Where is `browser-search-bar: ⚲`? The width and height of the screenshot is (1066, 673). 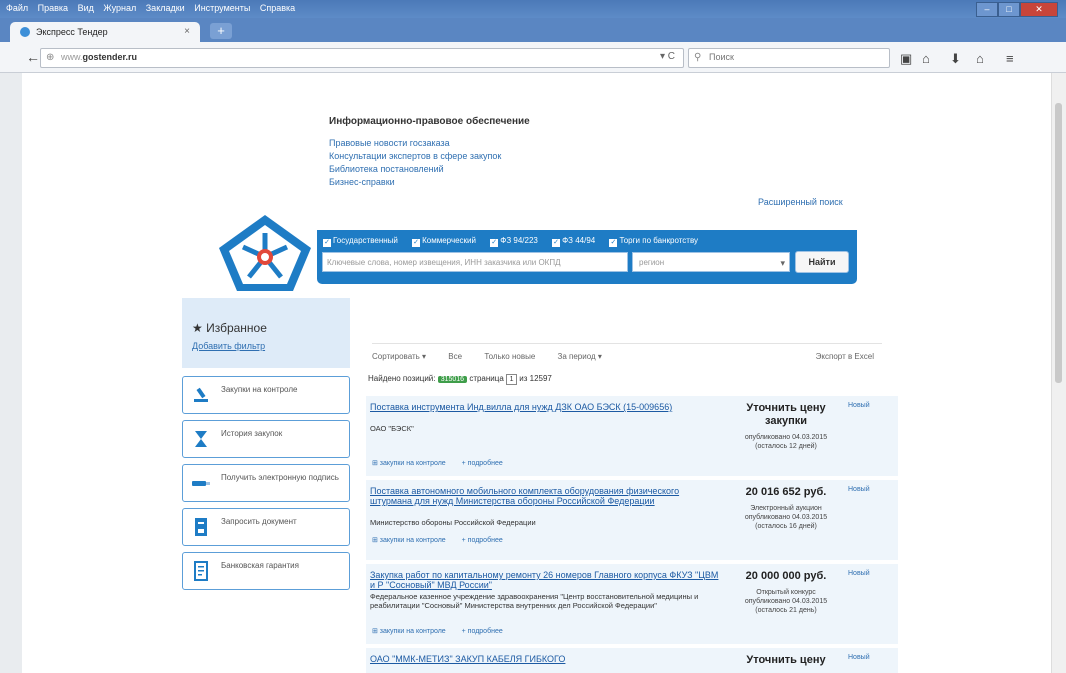
browser-search-bar: ⚲ is located at coordinates (789, 58).